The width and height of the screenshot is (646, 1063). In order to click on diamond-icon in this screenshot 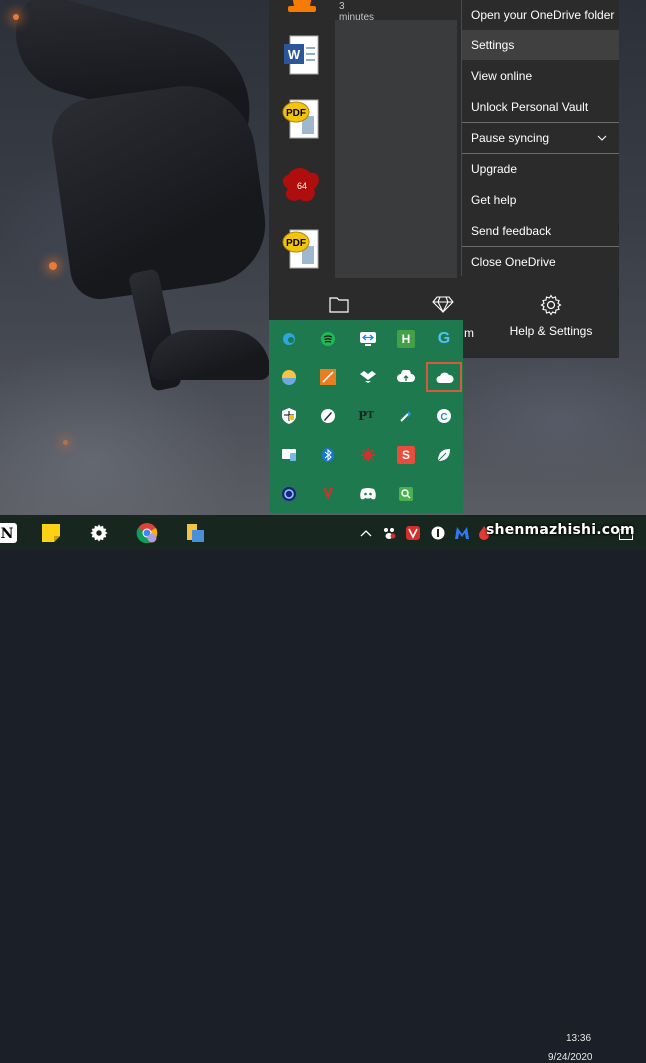, I will do `click(443, 305)`.